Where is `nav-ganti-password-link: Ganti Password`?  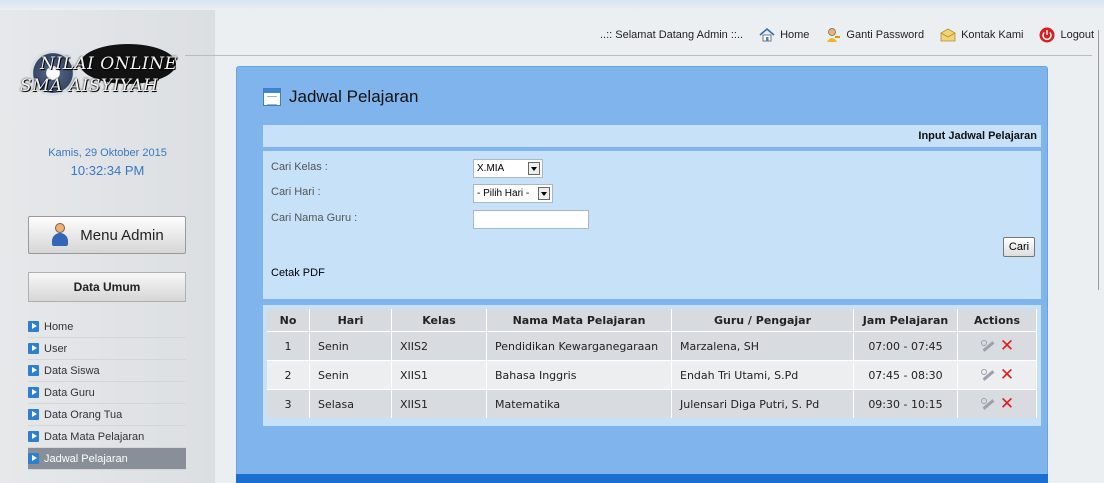 nav-ganti-password-link: Ganti Password is located at coordinates (874, 35).